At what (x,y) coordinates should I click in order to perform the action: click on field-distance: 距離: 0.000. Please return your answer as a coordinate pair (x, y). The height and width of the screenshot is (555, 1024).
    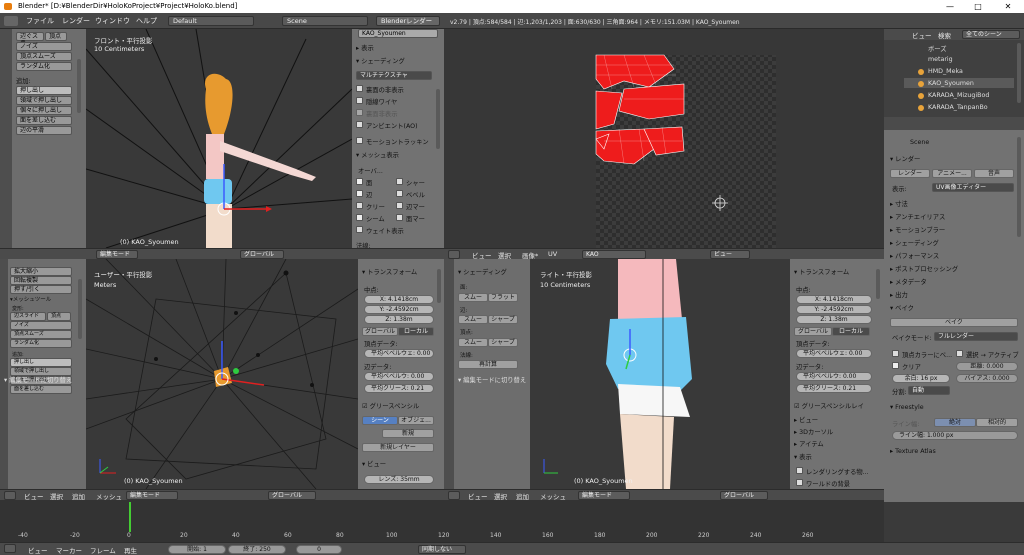
    Looking at the image, I should click on (987, 366).